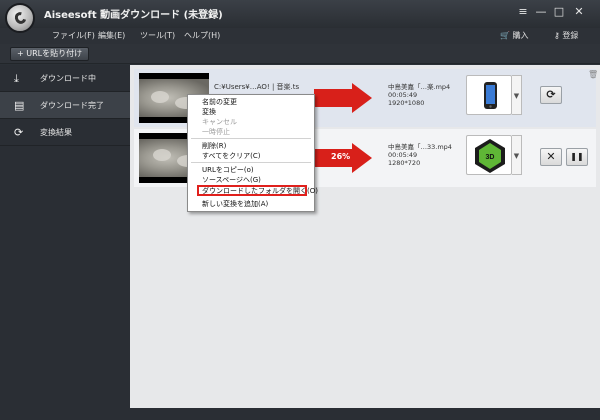 Image resolution: width=600 pixels, height=420 pixels. Describe the element at coordinates (219, 122) in the screenshot. I see `ctx-cancel: キャンセル` at that location.